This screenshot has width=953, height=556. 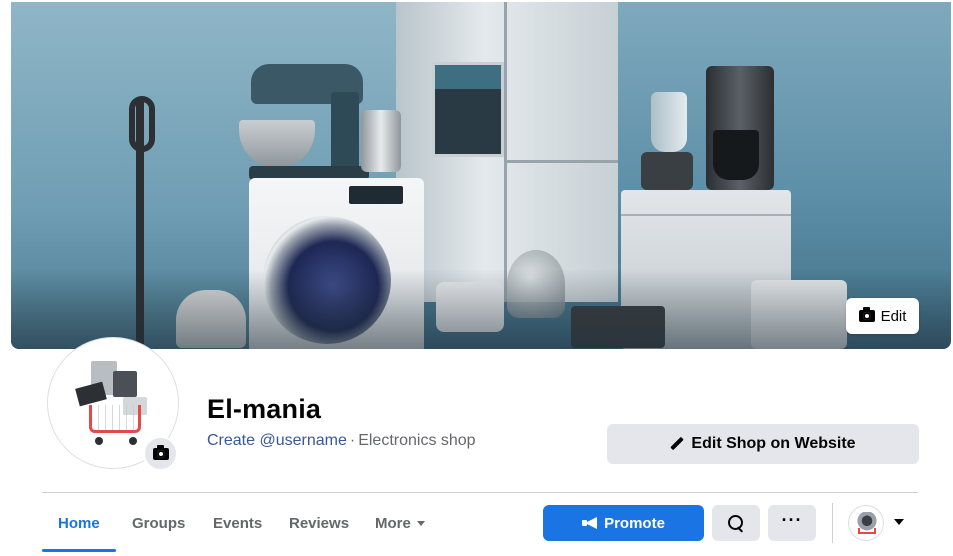 I want to click on edit-cover-button: Edit, so click(x=882, y=316).